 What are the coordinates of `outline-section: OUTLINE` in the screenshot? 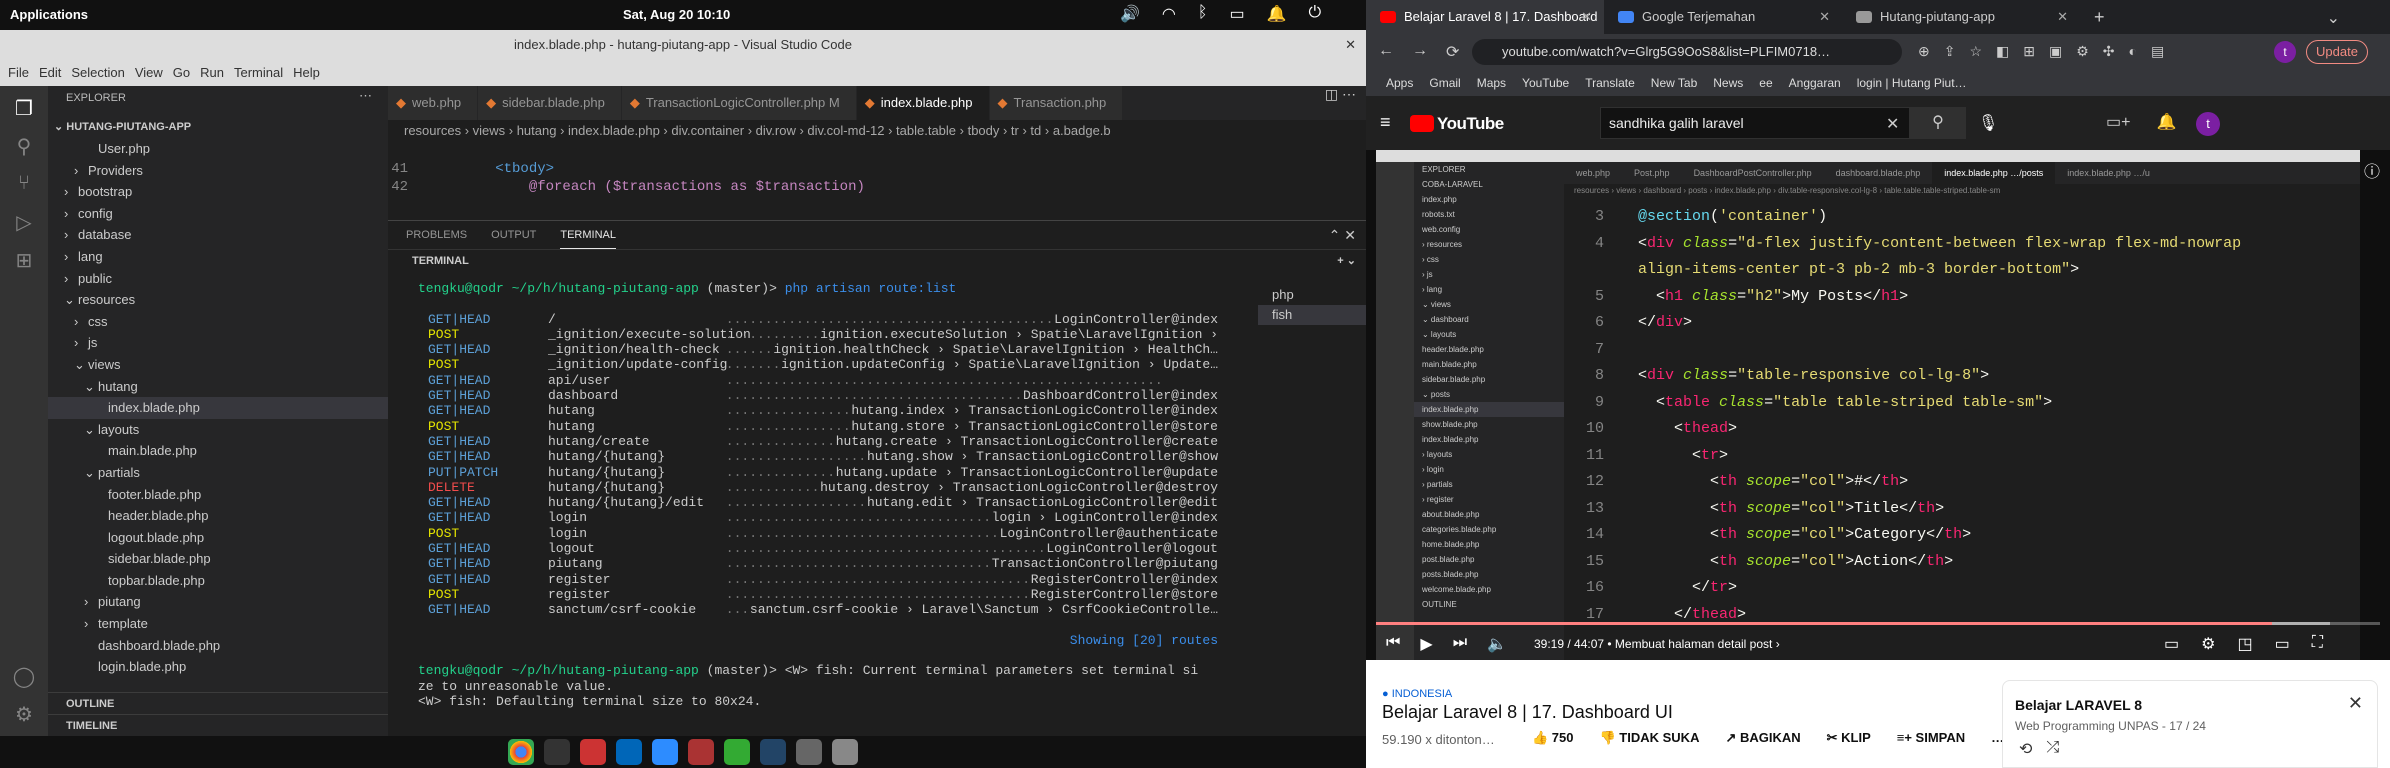 It's located at (218, 703).